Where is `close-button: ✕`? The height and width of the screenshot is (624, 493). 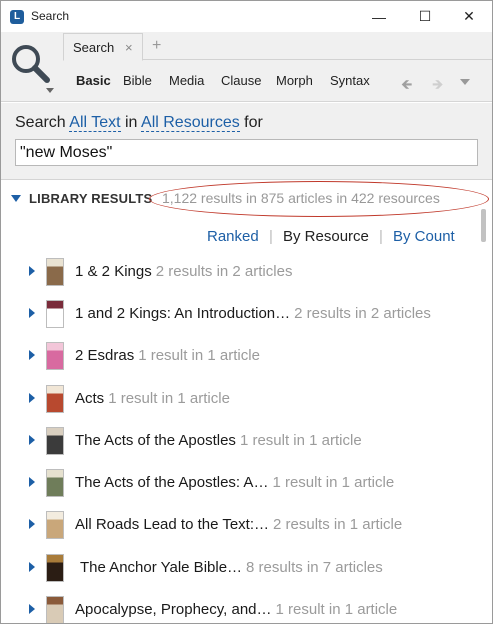
close-button: ✕ is located at coordinates (469, 16).